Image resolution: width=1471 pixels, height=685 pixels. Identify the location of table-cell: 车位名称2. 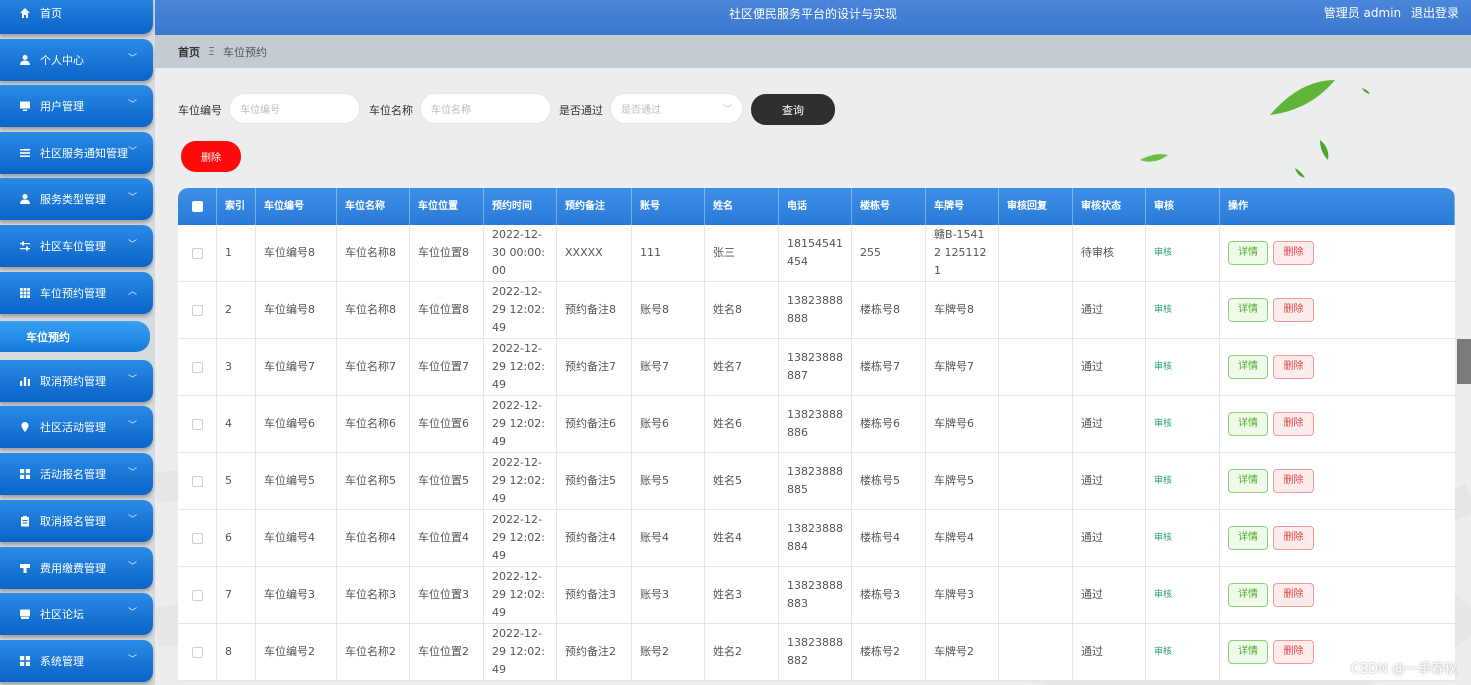
(373, 652).